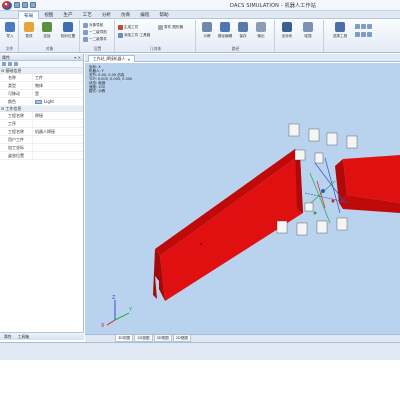  I want to click on ribbon-tabs: 布局 视图 生产 工艺 分析 仿真 编程 帮助, so click(200, 15).